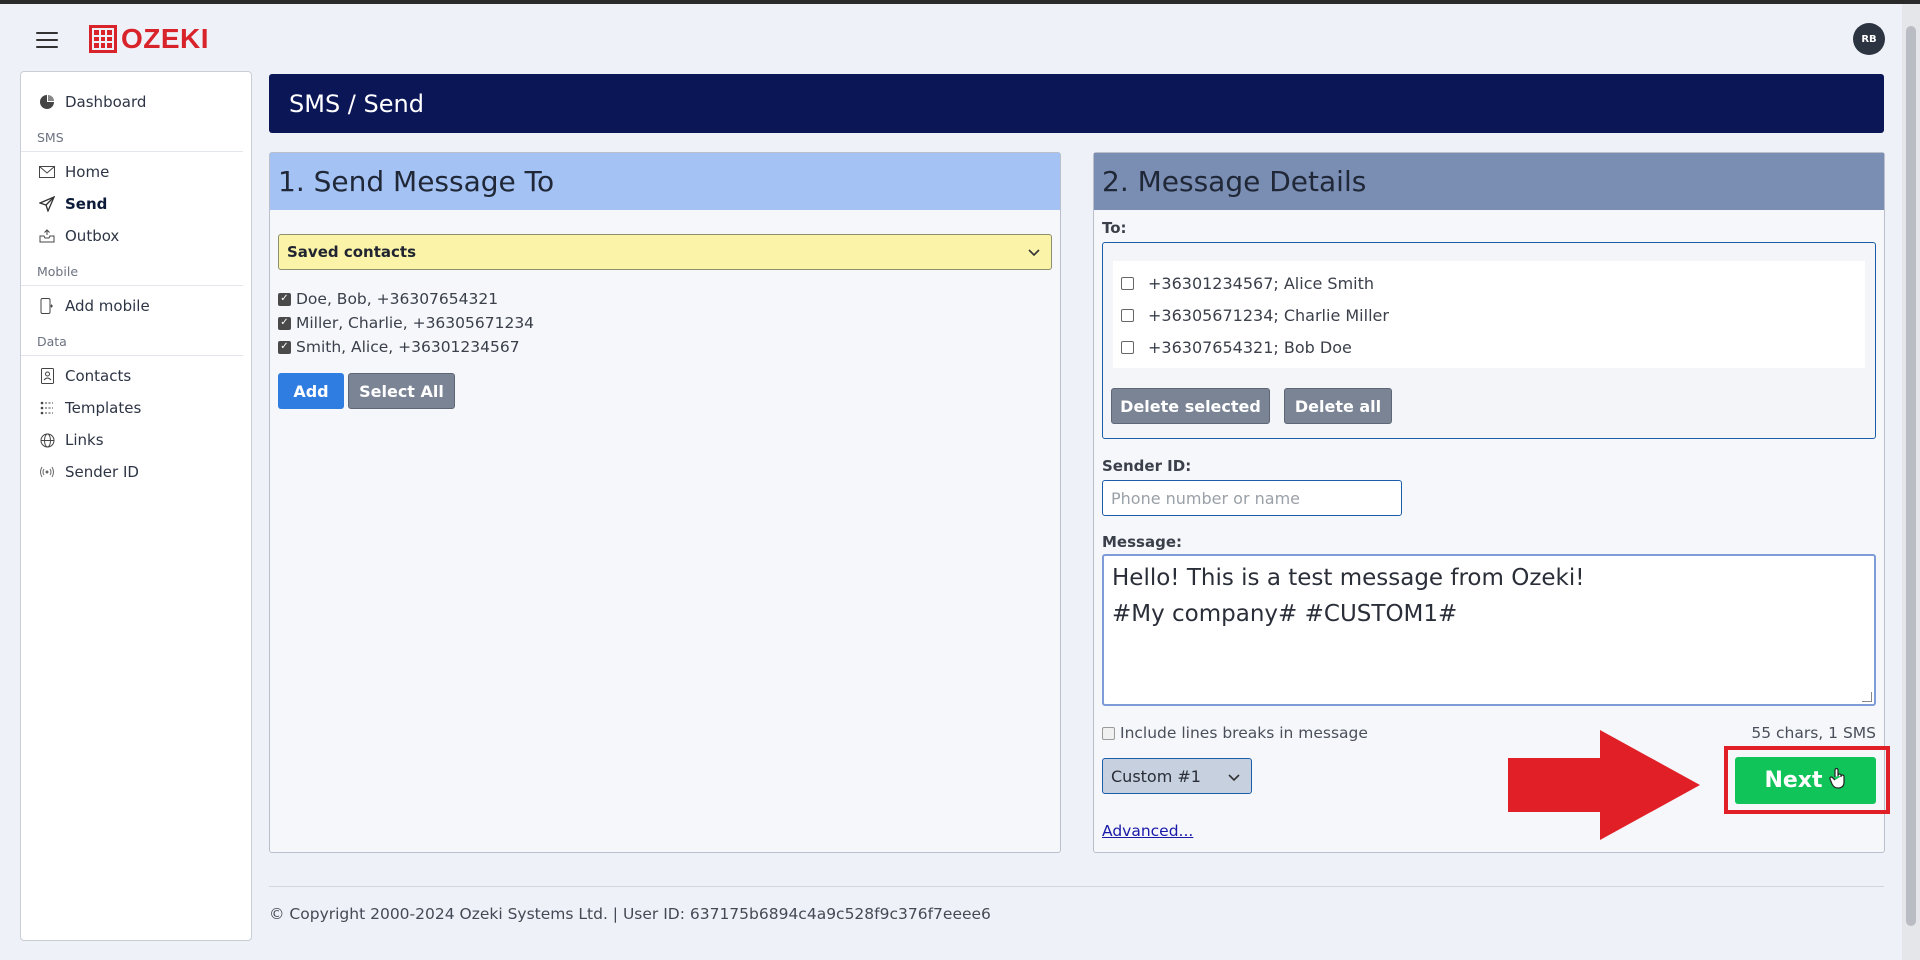 The image size is (1920, 960). I want to click on signal-icon, so click(47, 472).